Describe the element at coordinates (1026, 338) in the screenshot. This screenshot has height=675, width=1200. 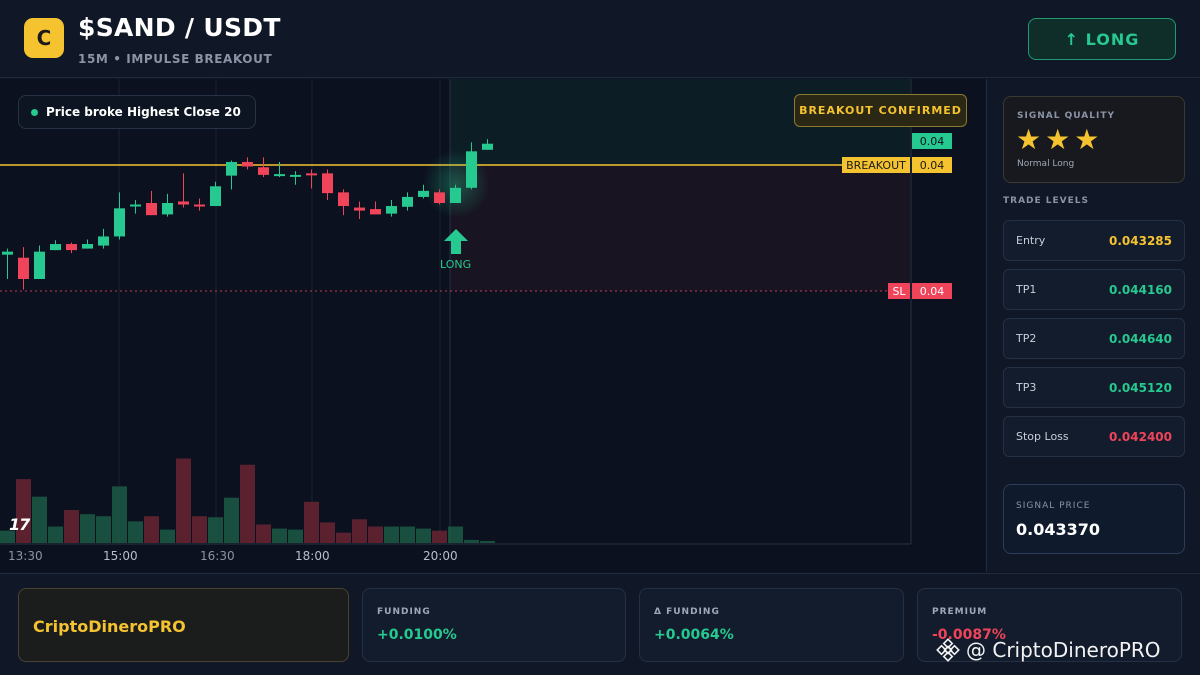
I see `trade-level-name: TP2` at that location.